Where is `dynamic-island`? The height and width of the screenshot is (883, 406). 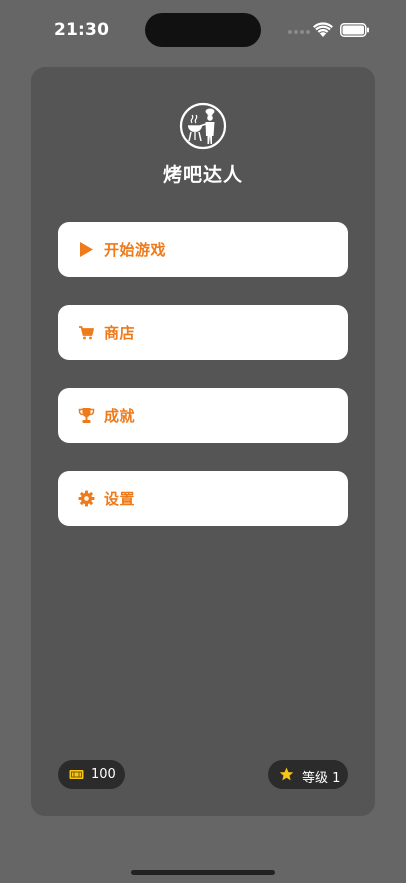
dynamic-island is located at coordinates (203, 30).